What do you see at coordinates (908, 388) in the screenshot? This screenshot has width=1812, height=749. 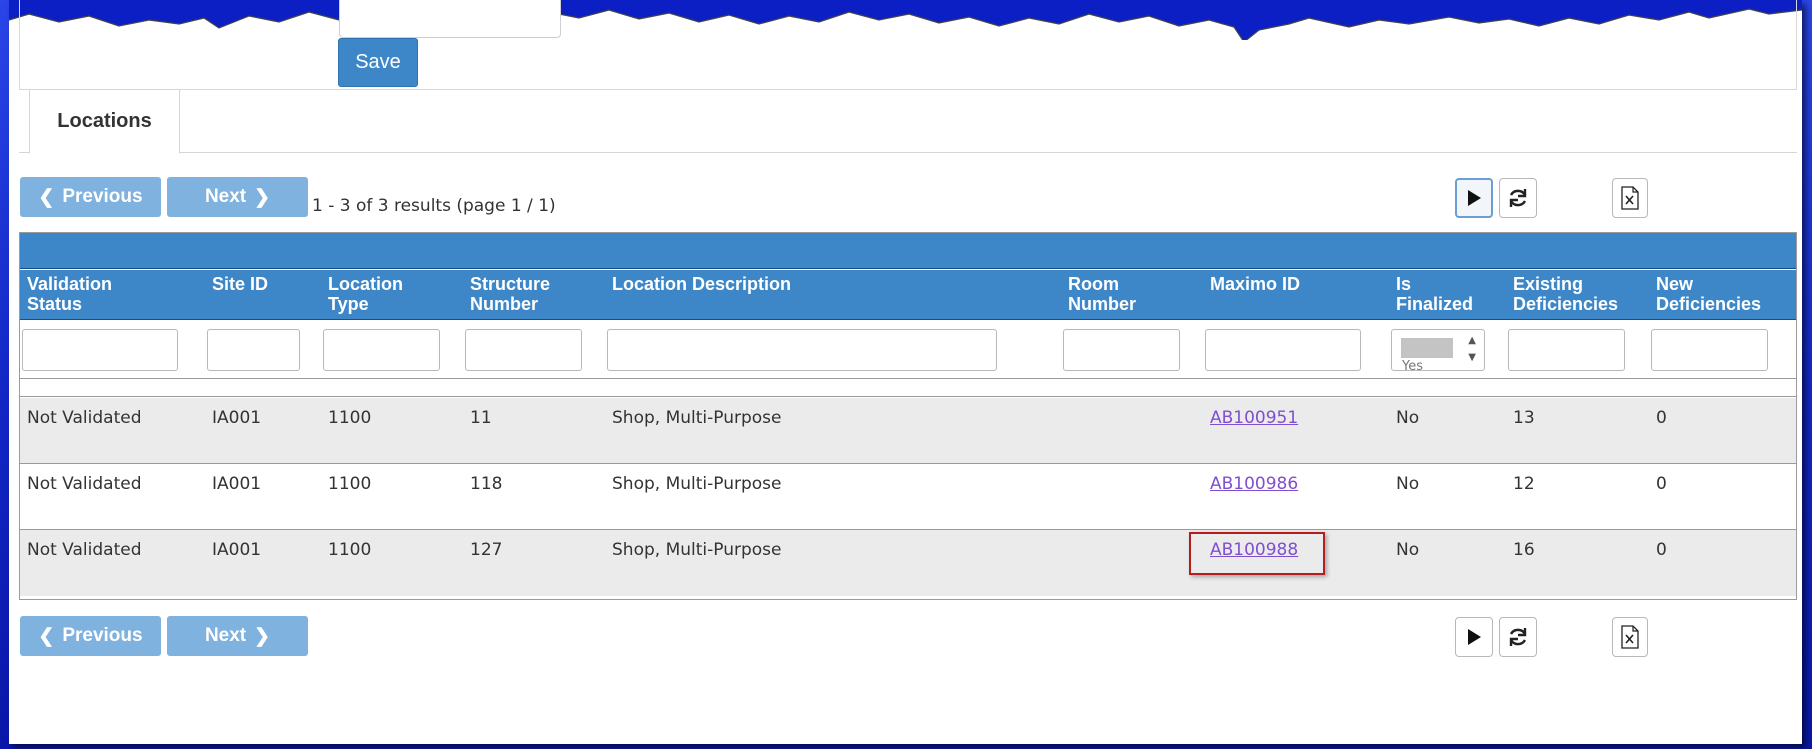 I see `grid-spacer` at bounding box center [908, 388].